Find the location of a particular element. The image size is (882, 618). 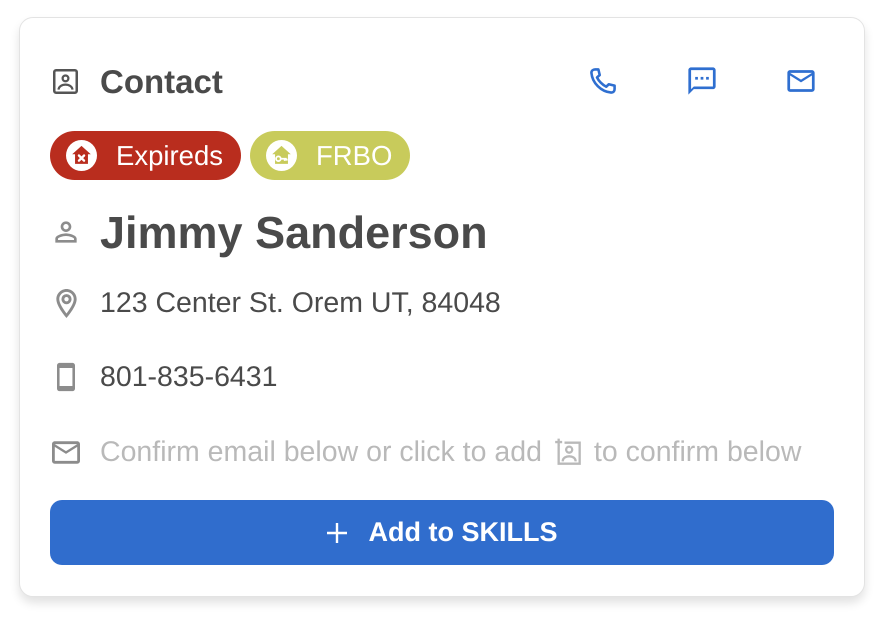

add-to-skills-button: Add to SKILLS is located at coordinates (442, 532).